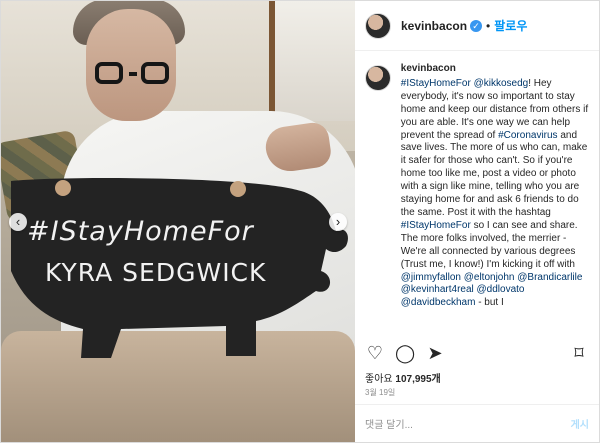  I want to click on caption-tag-link: @kikkosedg, so click(501, 83).